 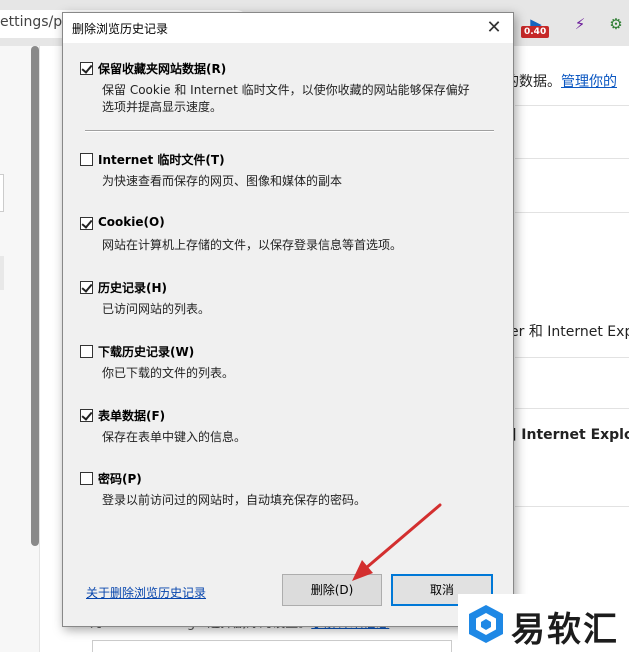 What do you see at coordinates (332, 590) in the screenshot?
I see `delete-button: 删除(D)` at bounding box center [332, 590].